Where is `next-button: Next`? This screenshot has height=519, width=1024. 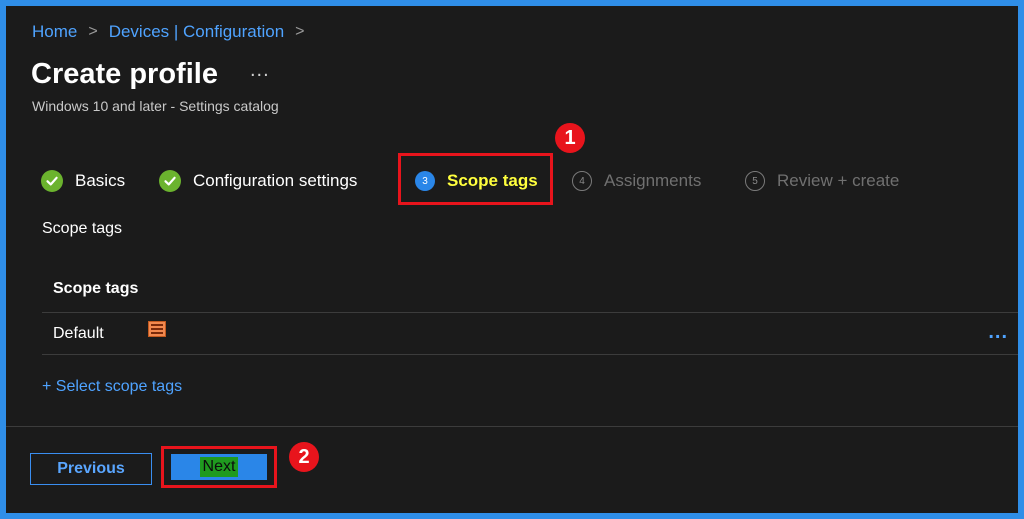
next-button: Next is located at coordinates (219, 467).